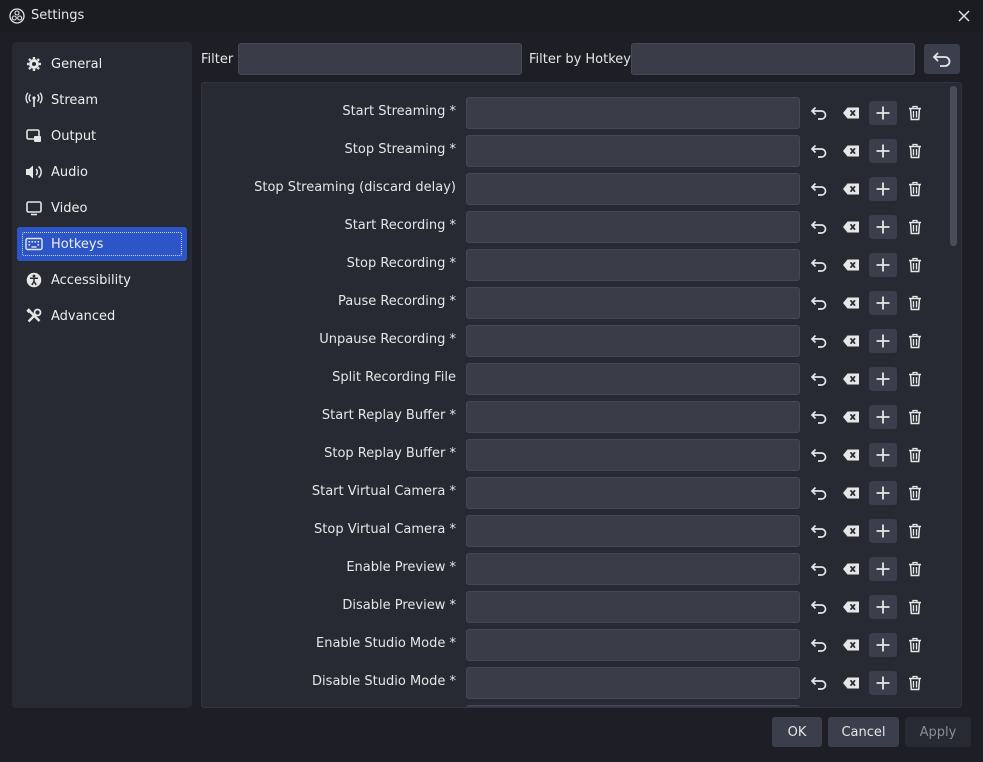  I want to click on scrollbar, so click(953, 395).